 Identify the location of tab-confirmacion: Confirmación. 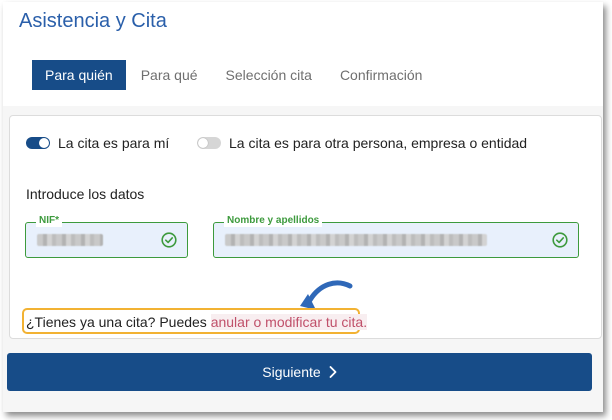
(381, 75).